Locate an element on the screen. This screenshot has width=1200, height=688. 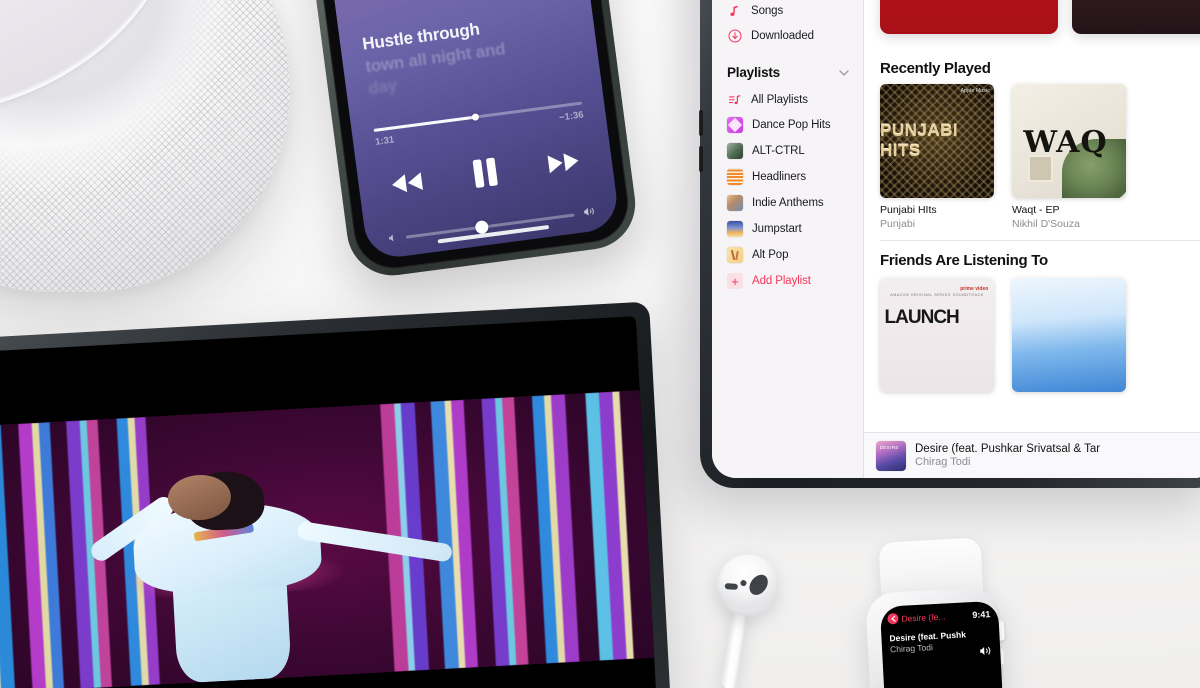
ipad-volume-down-button is located at coordinates (701, 159).